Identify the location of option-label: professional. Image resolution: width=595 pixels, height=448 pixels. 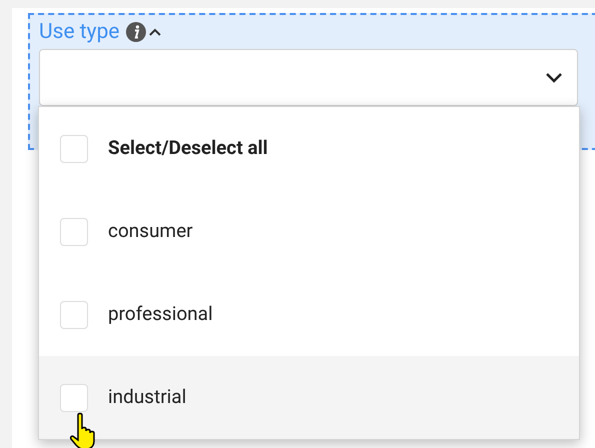
(160, 314).